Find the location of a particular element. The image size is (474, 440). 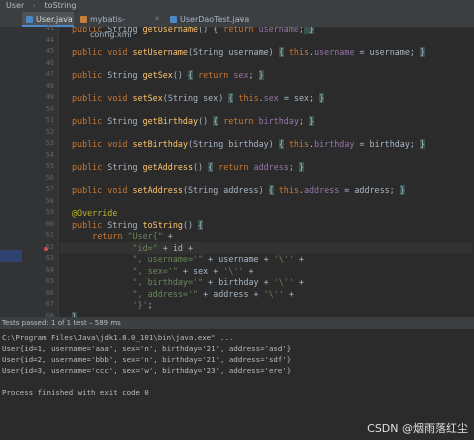

line-number: 53 is located at coordinates (49, 143).